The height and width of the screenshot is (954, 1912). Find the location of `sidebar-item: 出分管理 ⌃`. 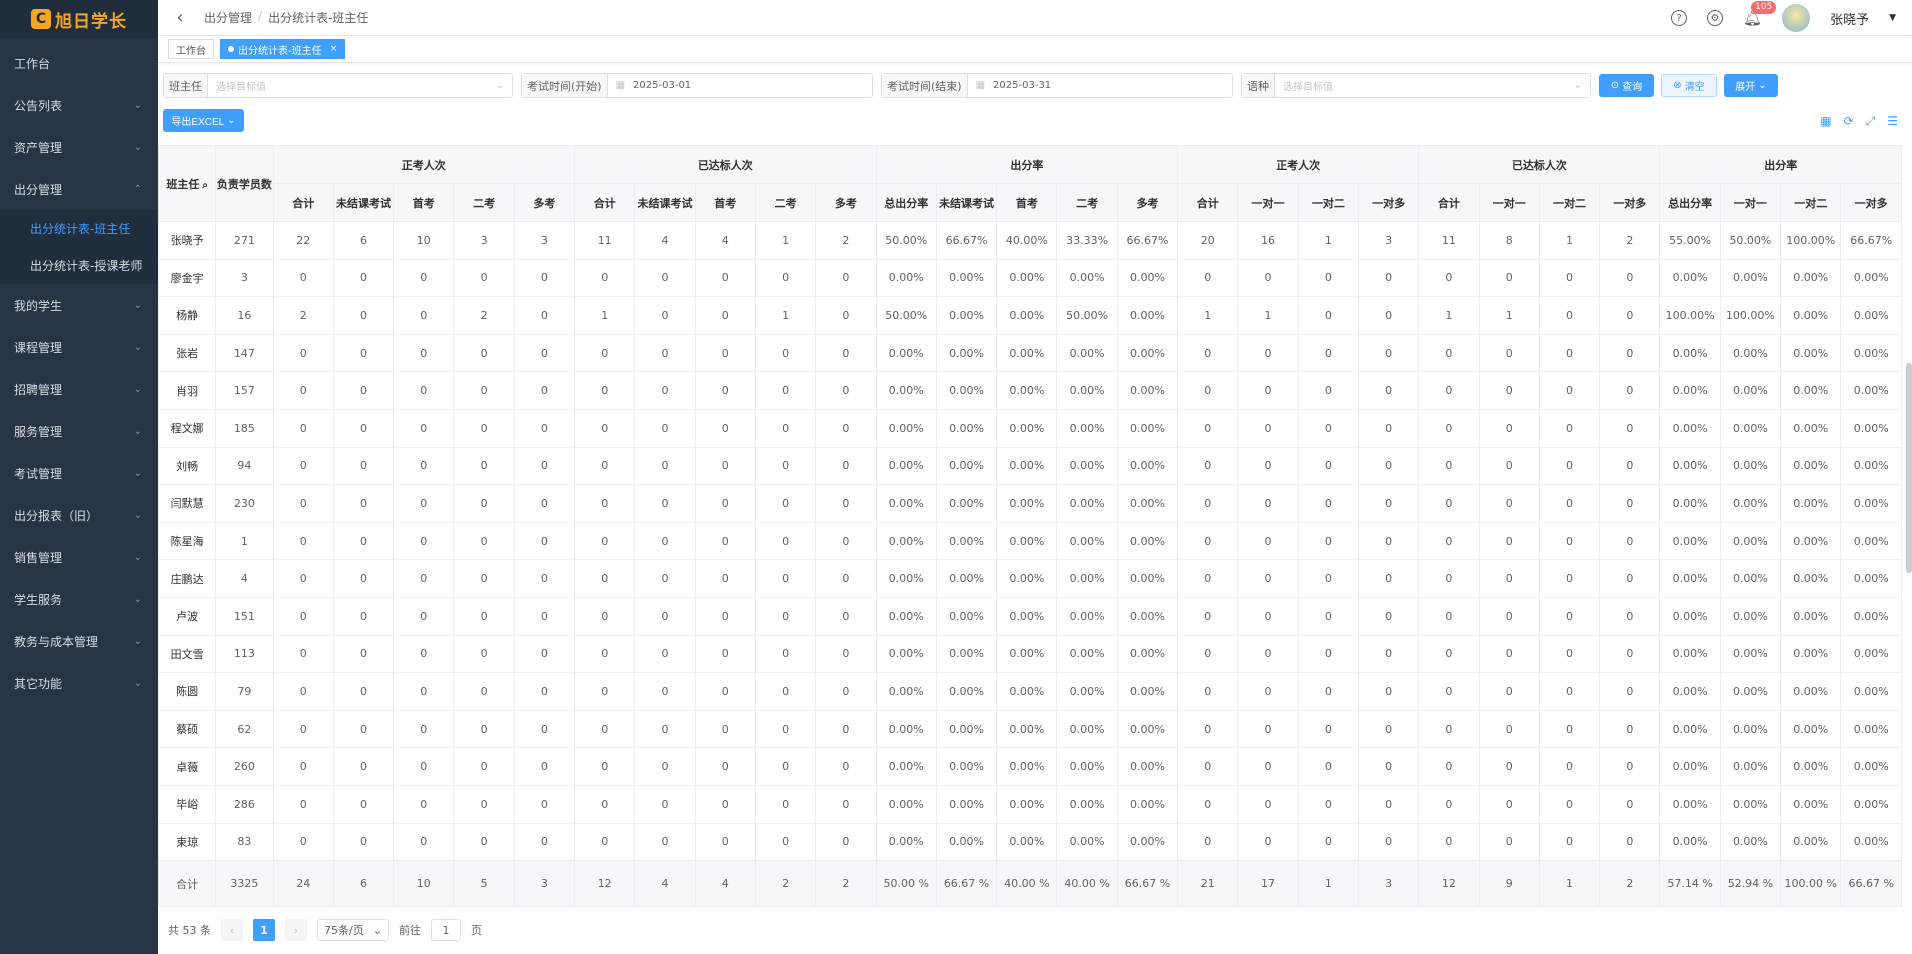

sidebar-item: 出分管理 ⌃ is located at coordinates (79, 189).